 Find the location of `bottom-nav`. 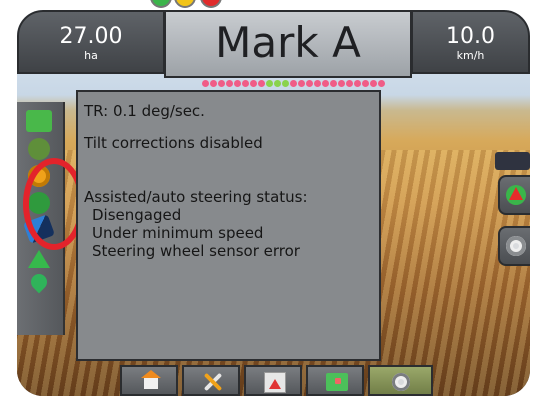

bottom-nav is located at coordinates (276, 380).